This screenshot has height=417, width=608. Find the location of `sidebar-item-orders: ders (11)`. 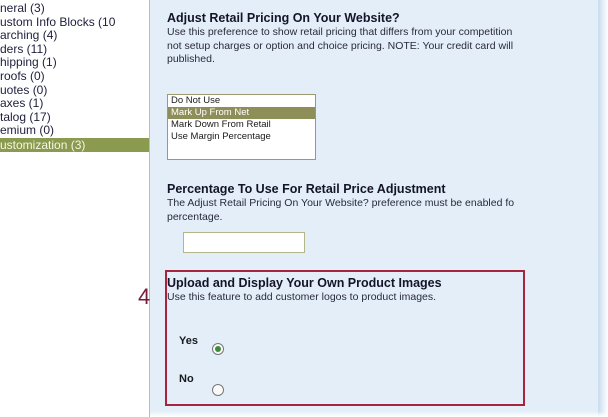

sidebar-item-orders: ders (11) is located at coordinates (74, 49).